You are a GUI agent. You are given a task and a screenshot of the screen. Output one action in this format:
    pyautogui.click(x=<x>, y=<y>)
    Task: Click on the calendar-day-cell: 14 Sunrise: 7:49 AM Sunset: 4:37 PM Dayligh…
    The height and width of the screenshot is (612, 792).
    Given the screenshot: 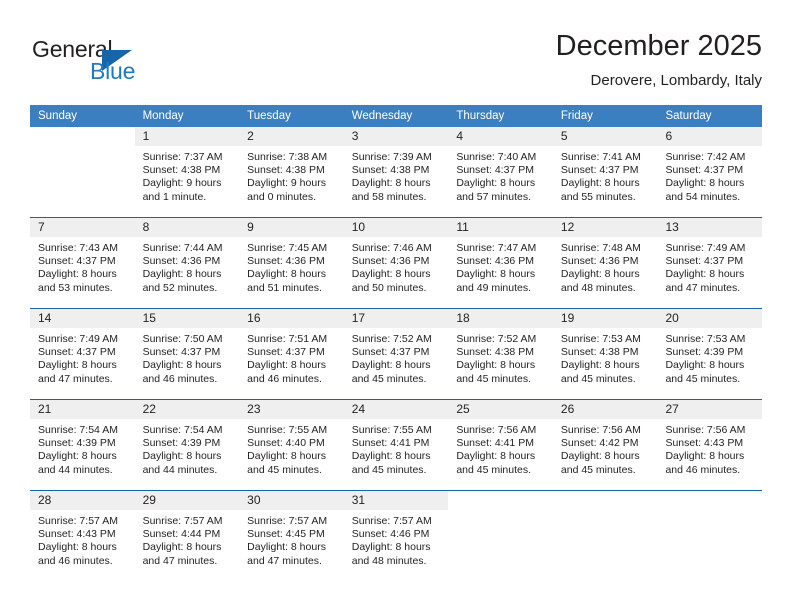 What is the action you would take?
    pyautogui.click(x=82, y=354)
    